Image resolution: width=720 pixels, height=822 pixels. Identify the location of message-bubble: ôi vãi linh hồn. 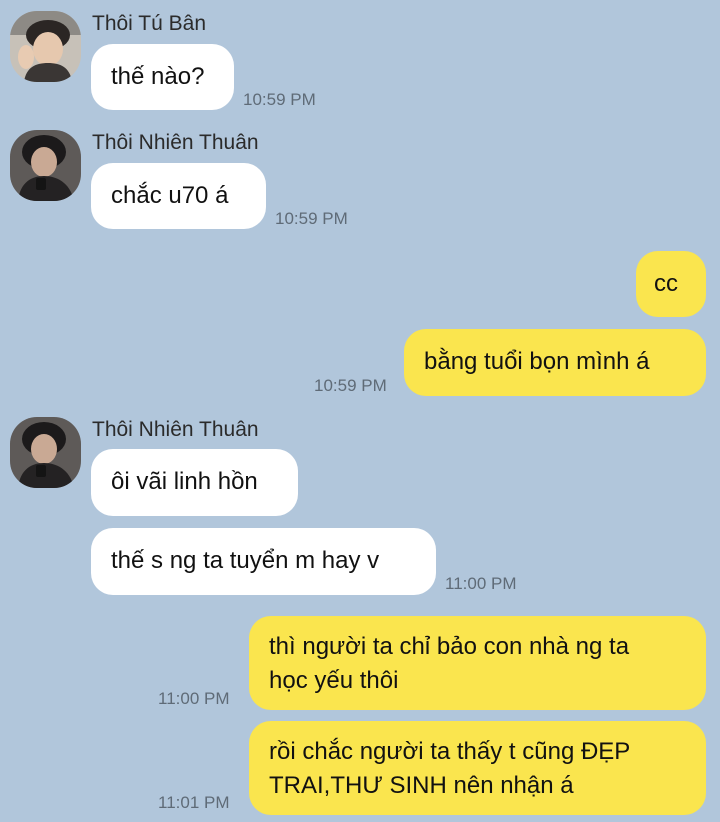
(194, 482).